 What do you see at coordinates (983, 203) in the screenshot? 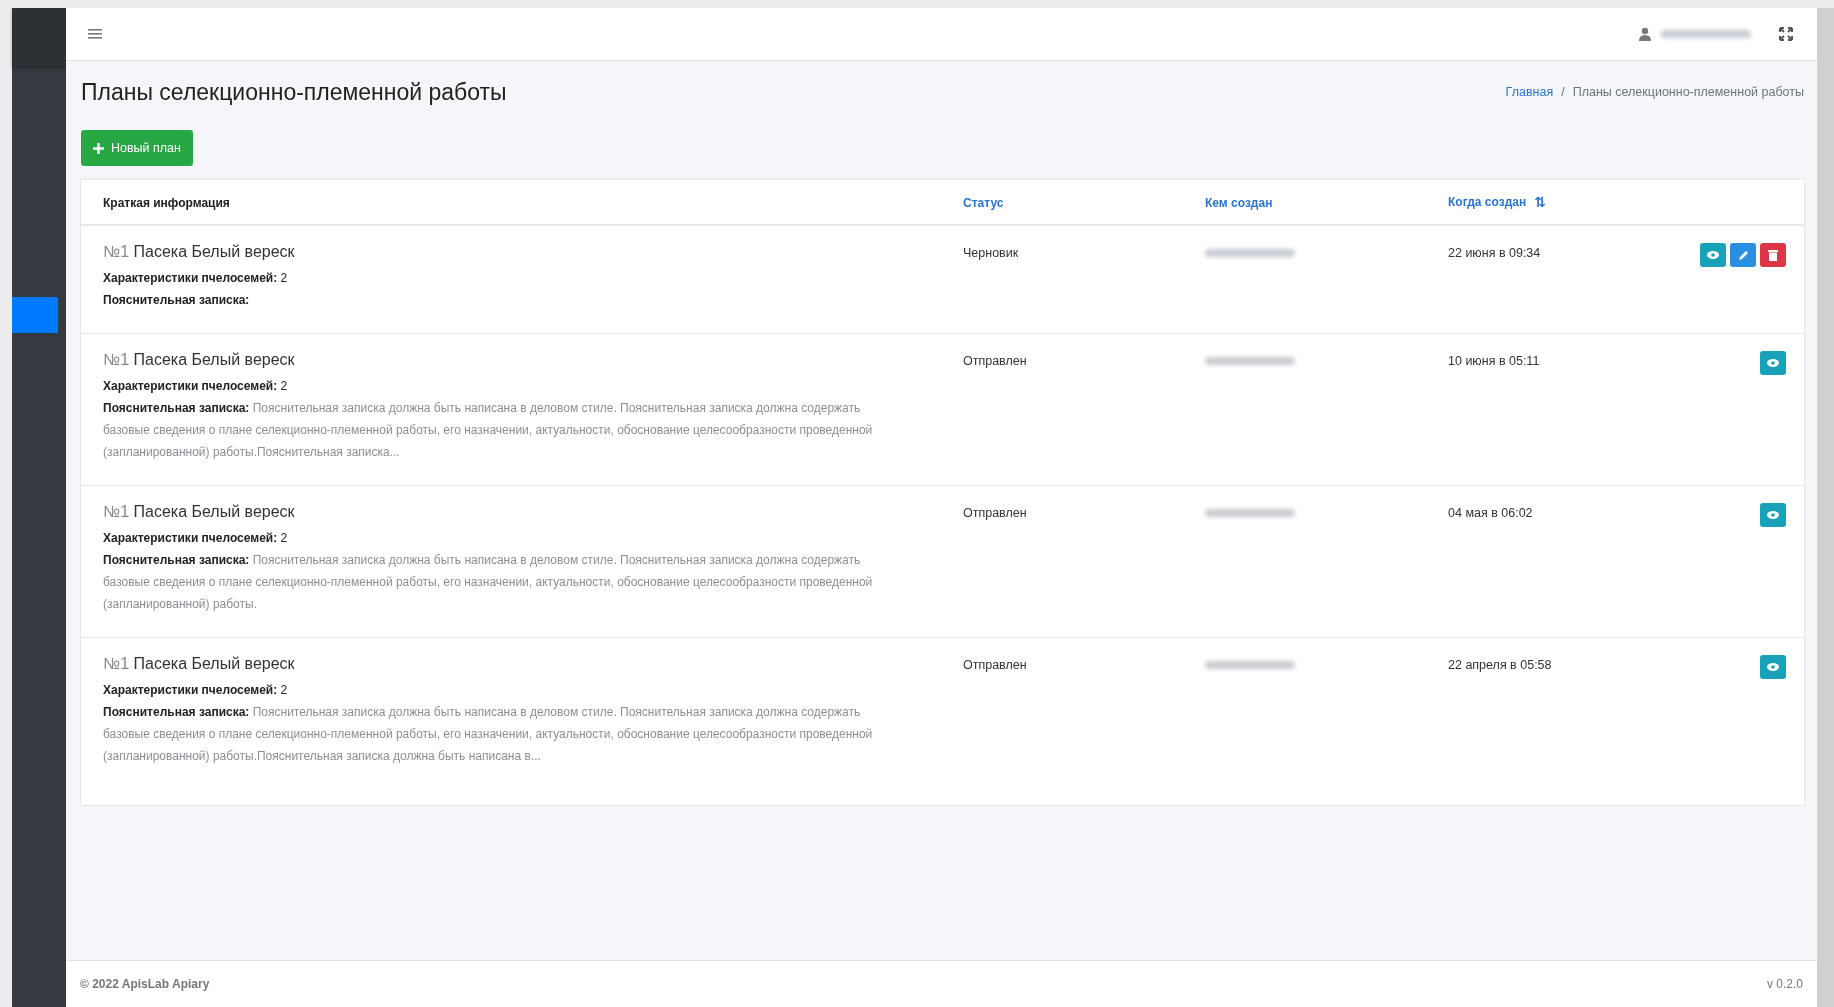
I see `column-header-link: Статус` at bounding box center [983, 203].